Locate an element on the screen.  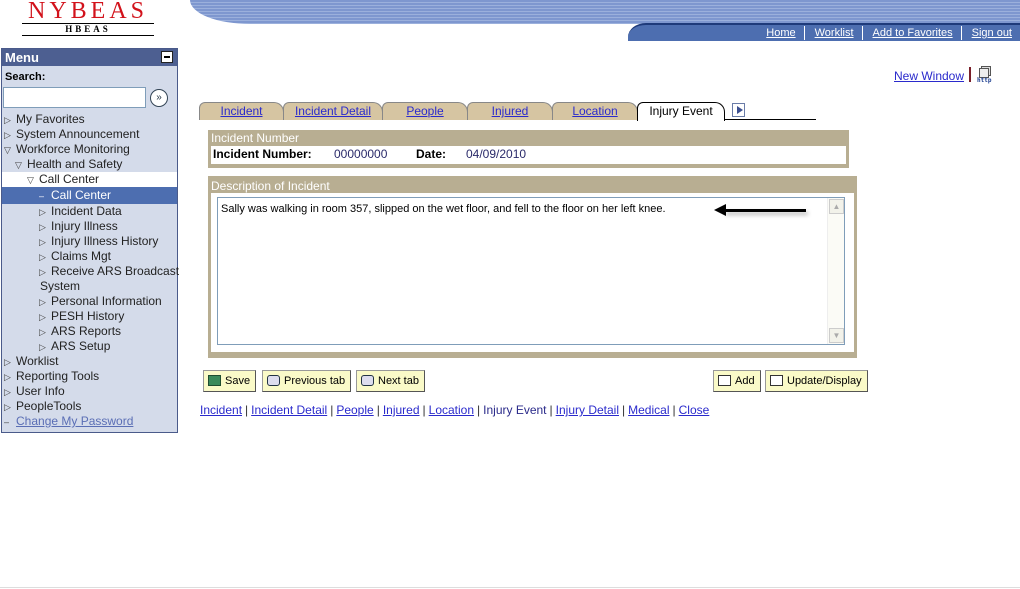
menu-item-user-info: ▷ User Info is located at coordinates (89, 391).